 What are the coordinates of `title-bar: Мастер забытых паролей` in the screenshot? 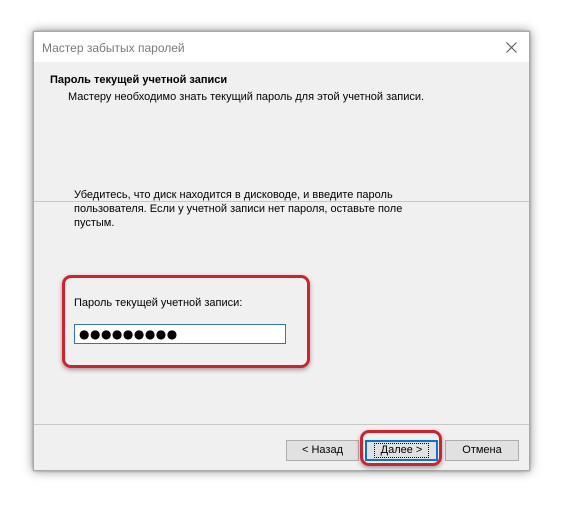 It's located at (281, 47).